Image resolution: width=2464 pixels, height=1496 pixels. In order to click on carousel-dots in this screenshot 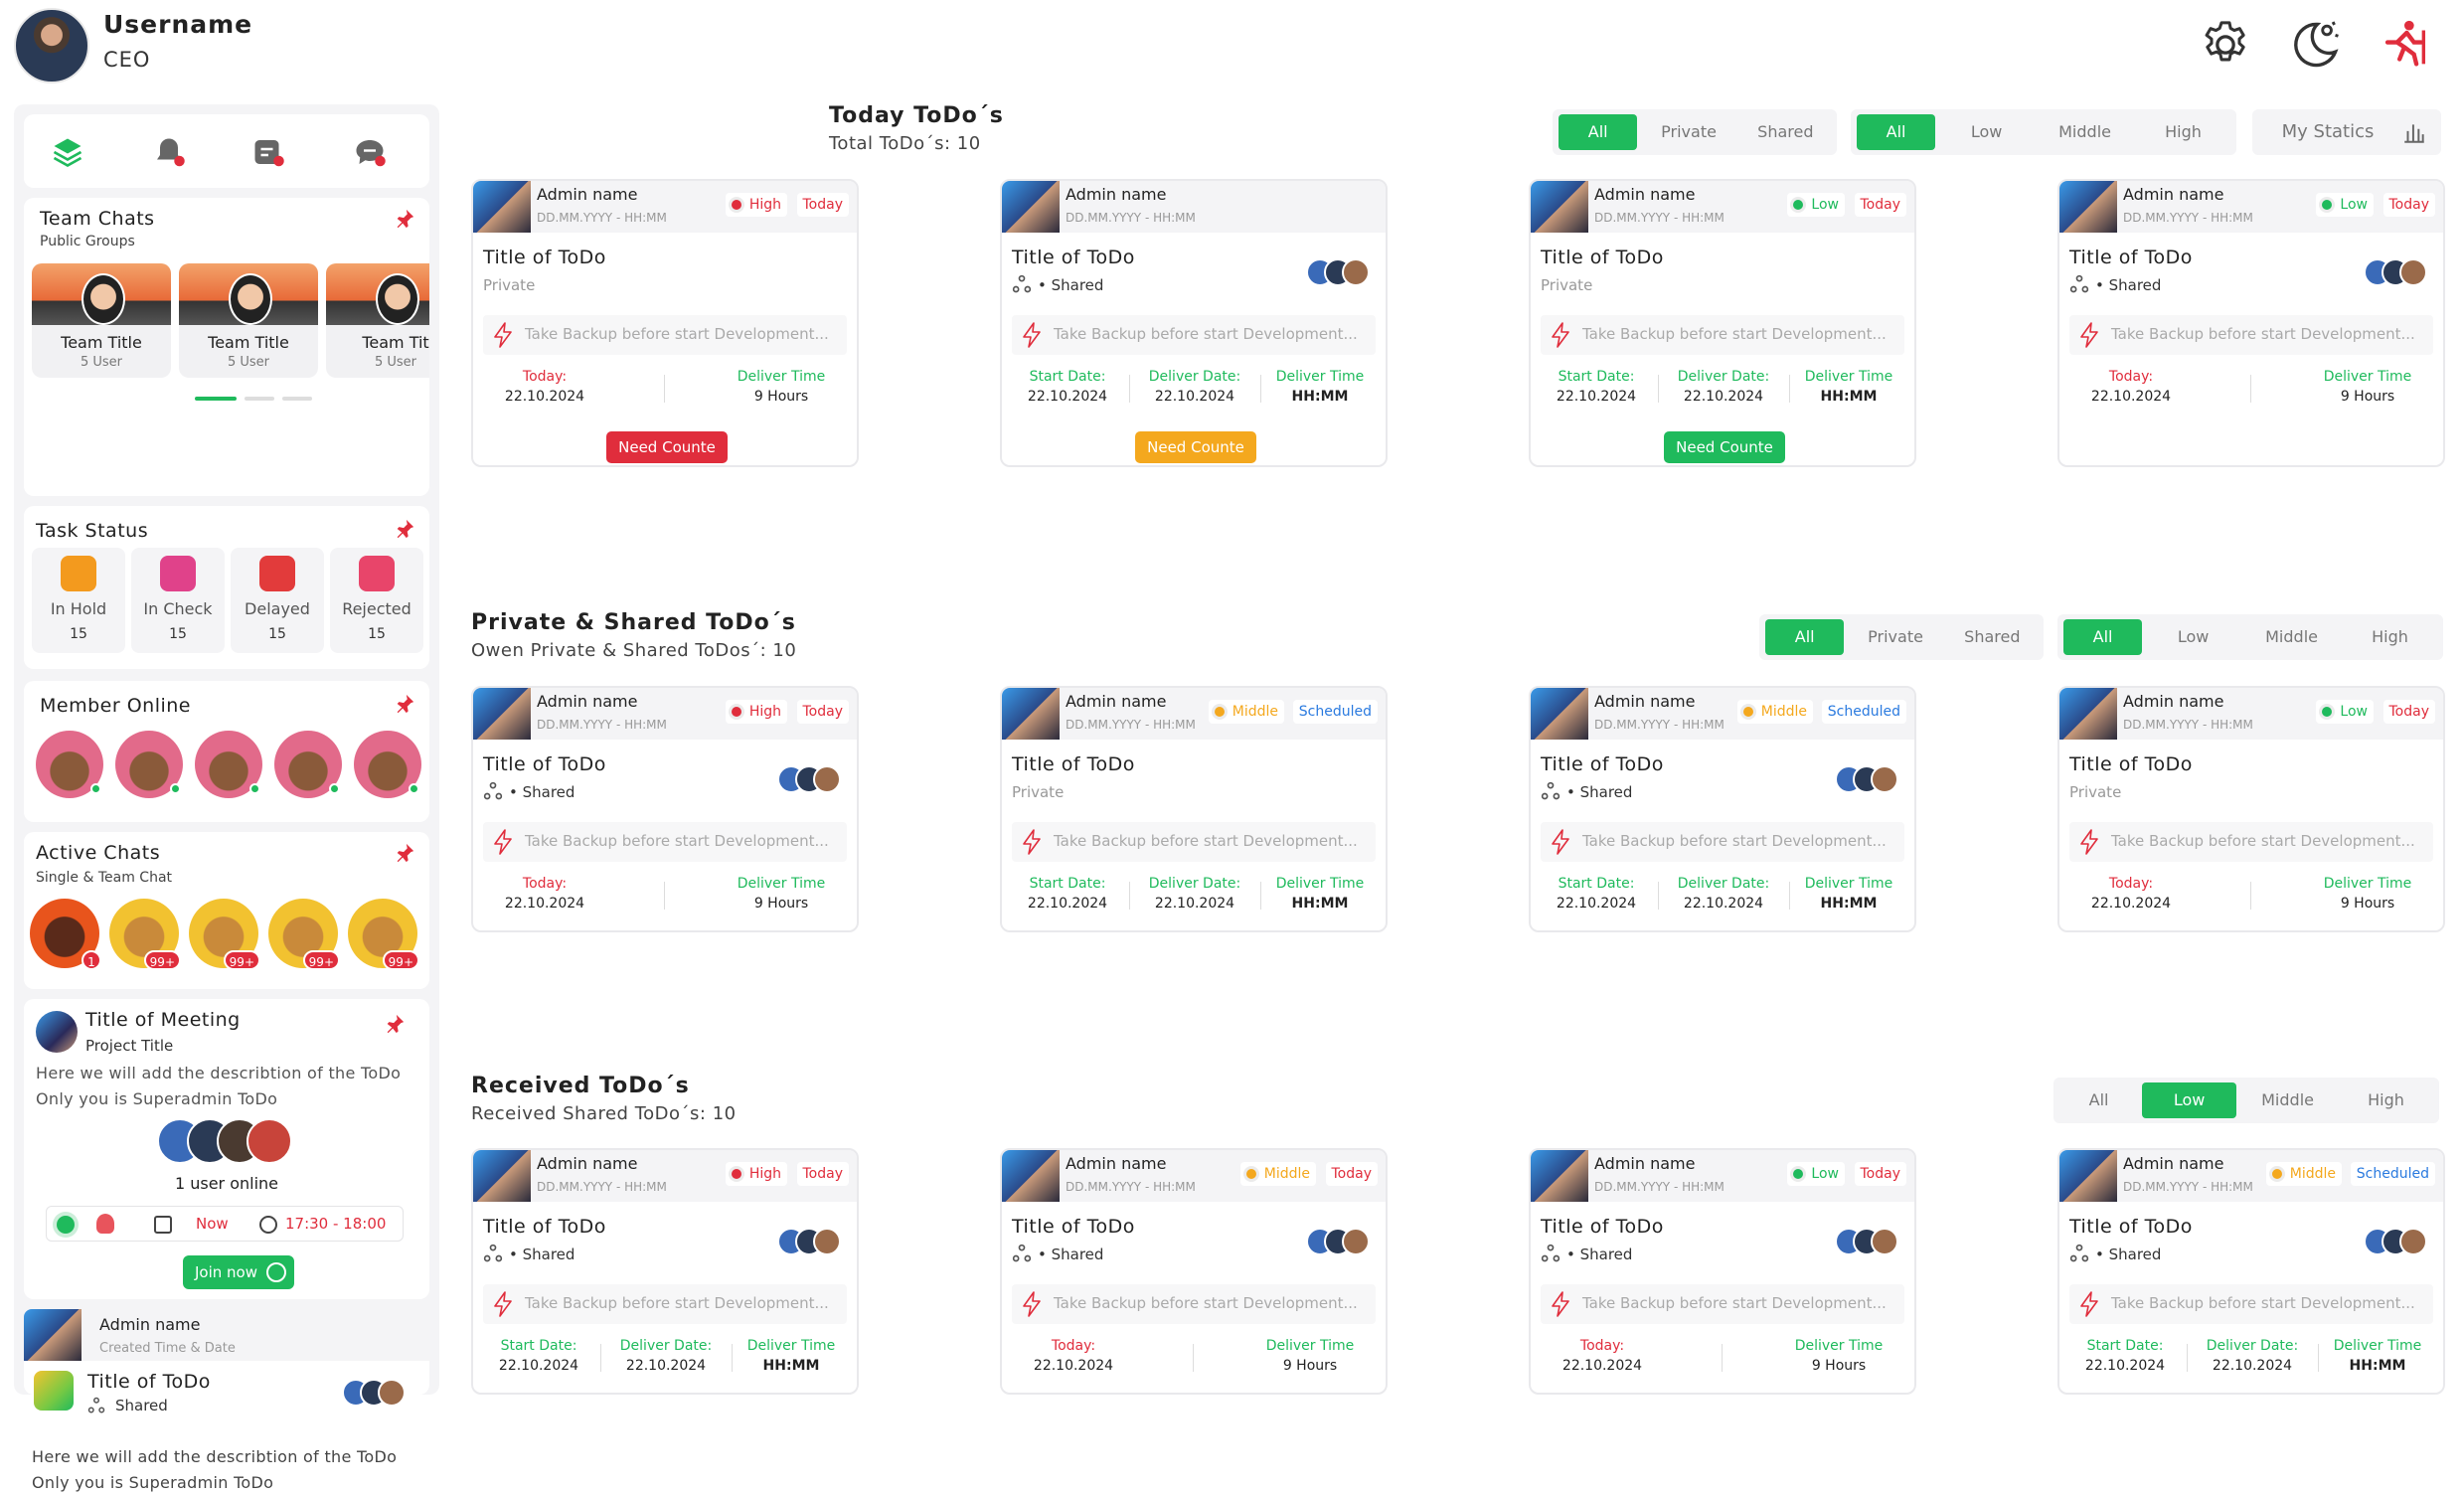, I will do `click(254, 399)`.